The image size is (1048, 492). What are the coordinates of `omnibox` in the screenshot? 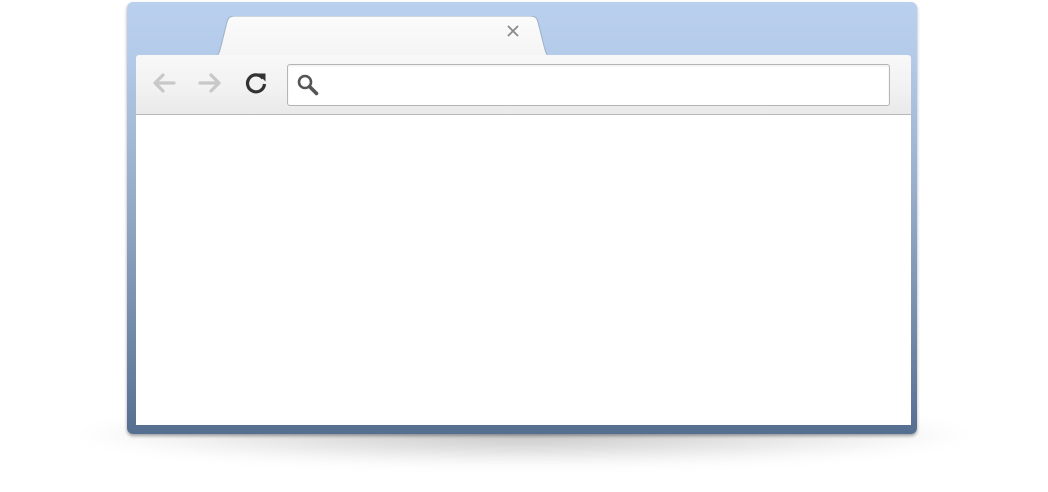 It's located at (588, 85).